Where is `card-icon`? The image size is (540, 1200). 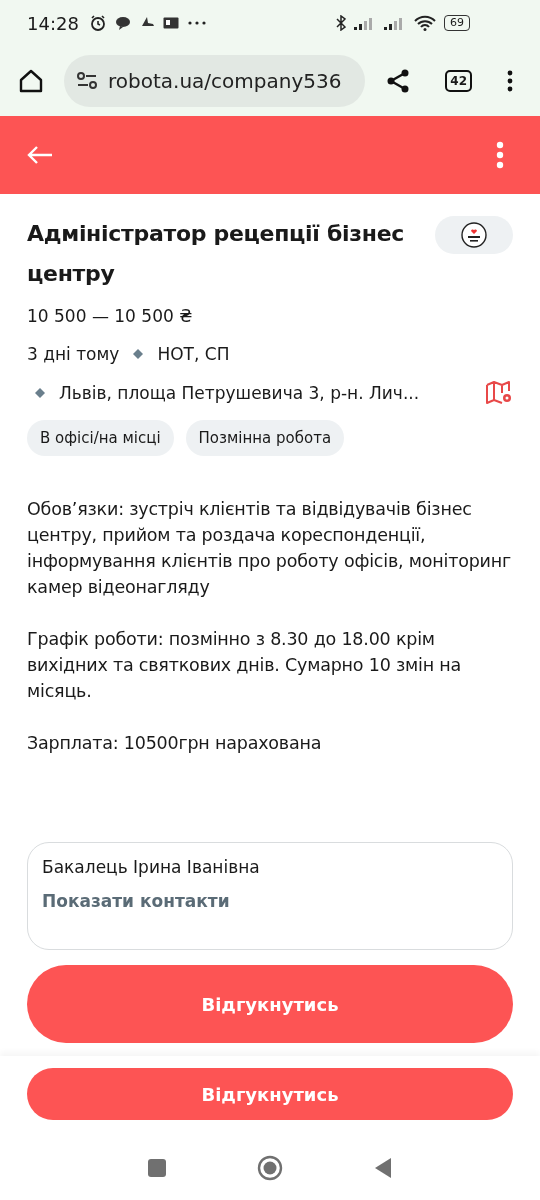 card-icon is located at coordinates (170, 23).